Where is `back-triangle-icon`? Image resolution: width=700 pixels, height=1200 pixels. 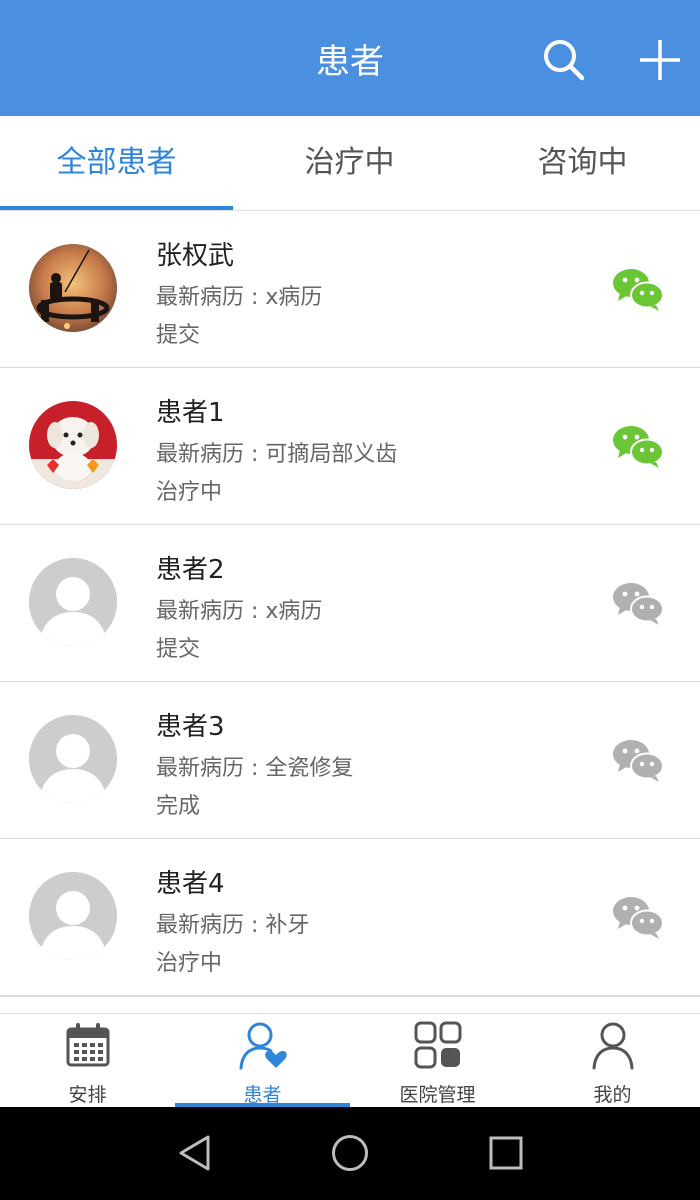 back-triangle-icon is located at coordinates (194, 1153).